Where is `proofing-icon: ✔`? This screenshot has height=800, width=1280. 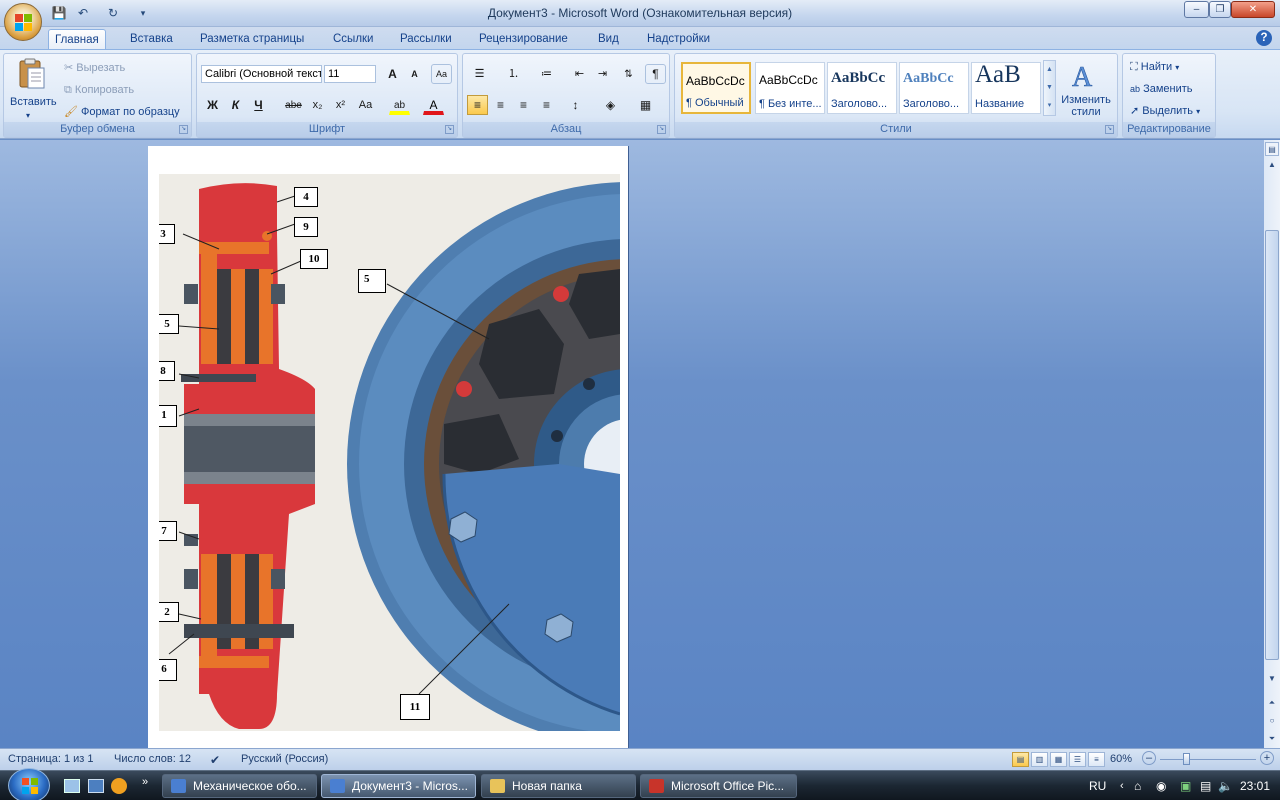 proofing-icon: ✔ is located at coordinates (215, 760).